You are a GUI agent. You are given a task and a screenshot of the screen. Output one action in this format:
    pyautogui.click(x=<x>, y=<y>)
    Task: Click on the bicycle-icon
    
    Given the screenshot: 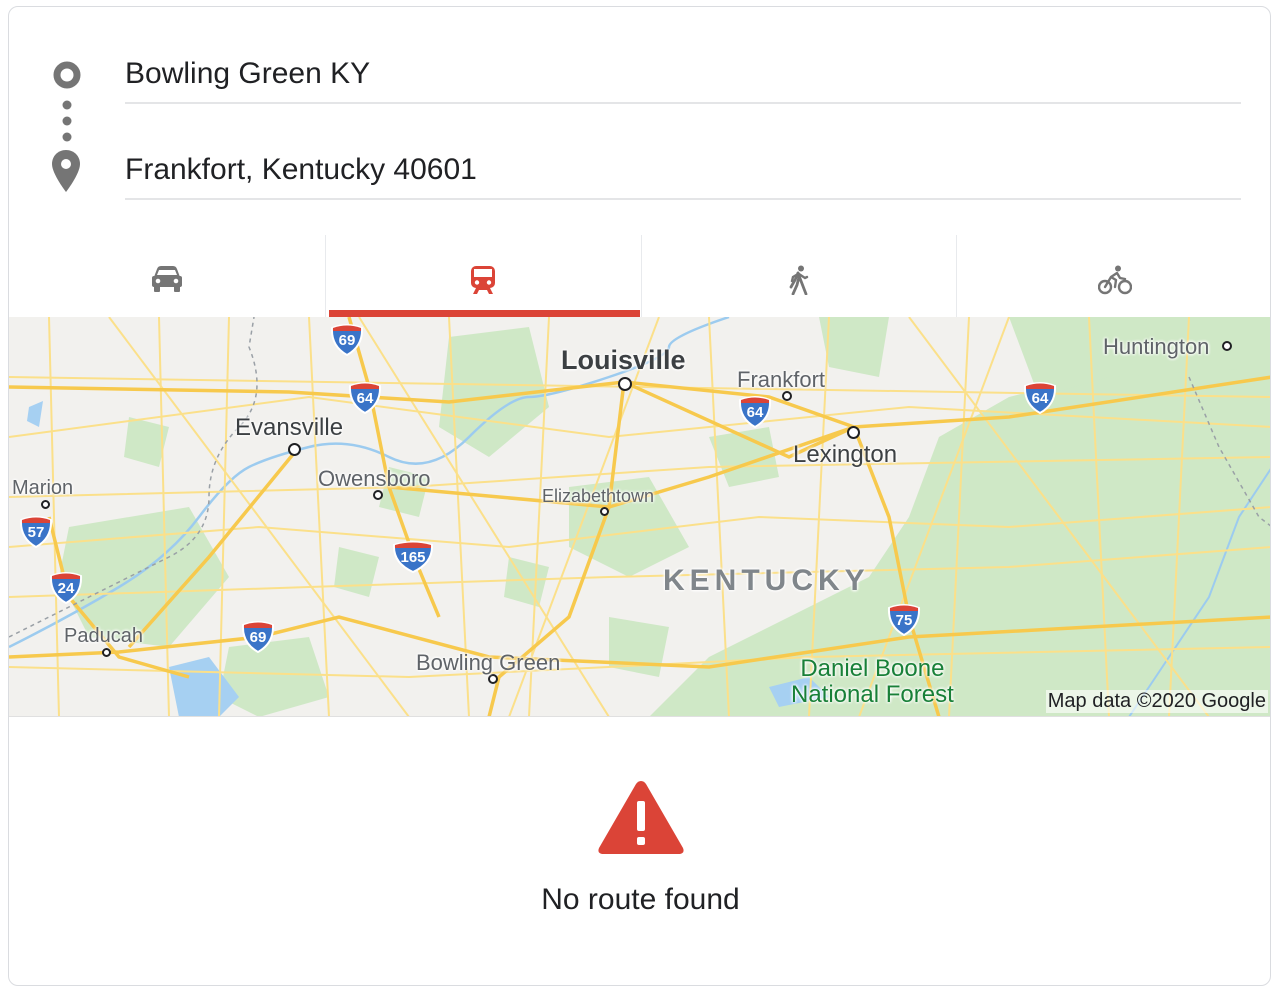 What is the action you would take?
    pyautogui.click(x=1114, y=280)
    